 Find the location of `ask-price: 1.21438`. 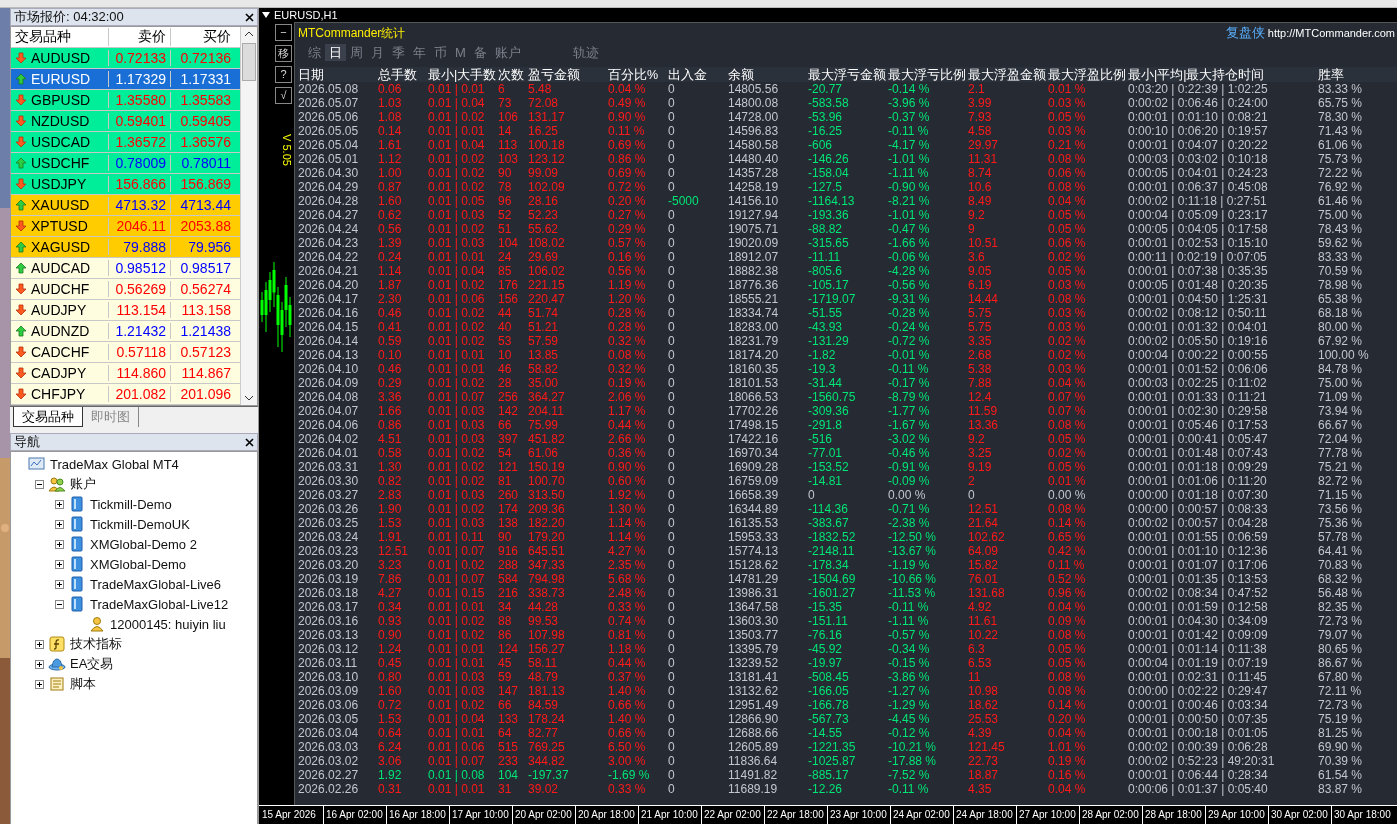

ask-price: 1.21438 is located at coordinates (202, 331).